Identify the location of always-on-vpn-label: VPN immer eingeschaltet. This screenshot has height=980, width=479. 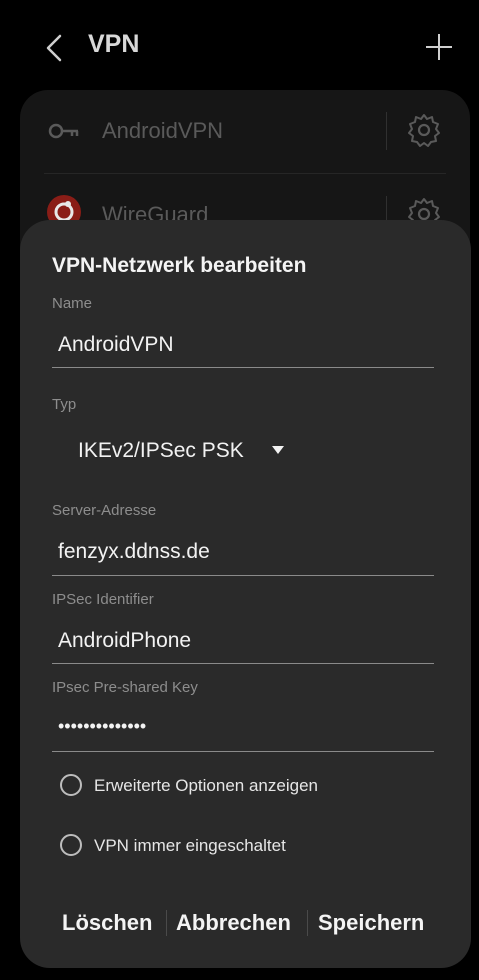
(190, 845).